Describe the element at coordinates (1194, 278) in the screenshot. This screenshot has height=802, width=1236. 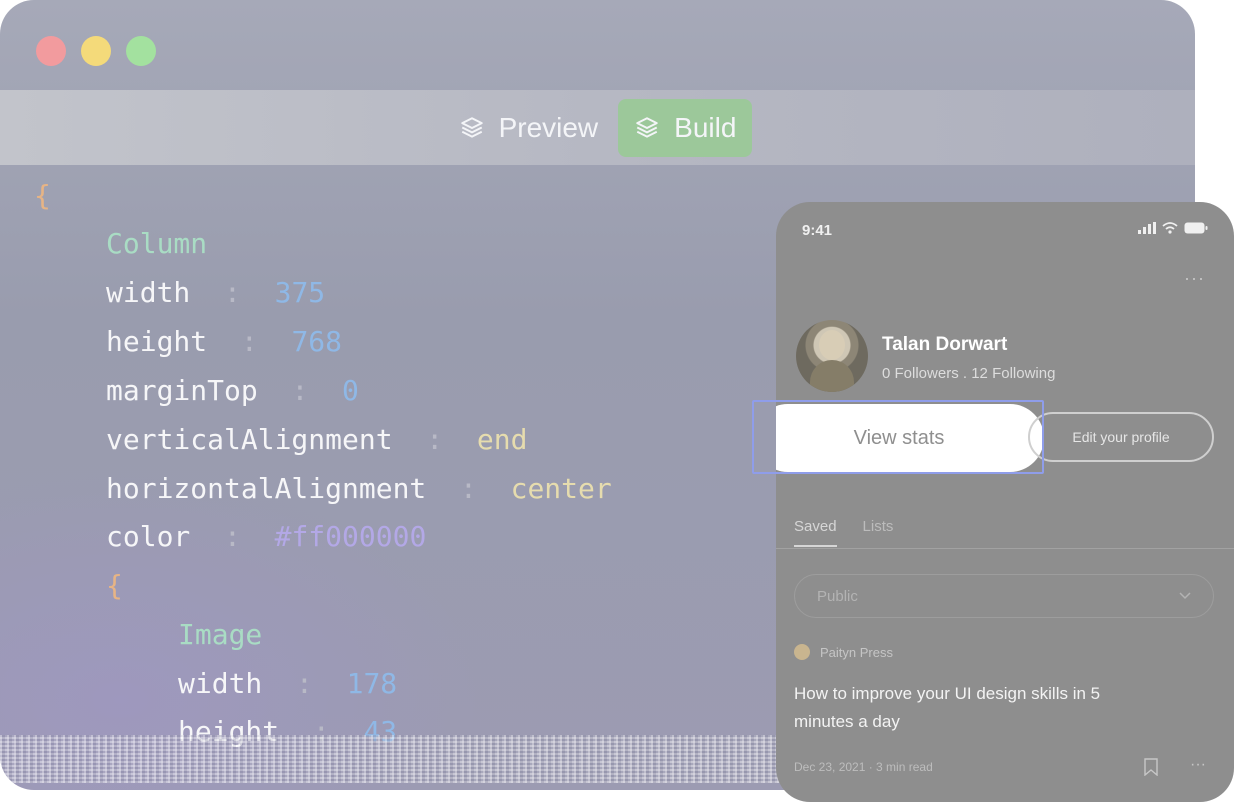
I see `more-options-icon: ···` at that location.